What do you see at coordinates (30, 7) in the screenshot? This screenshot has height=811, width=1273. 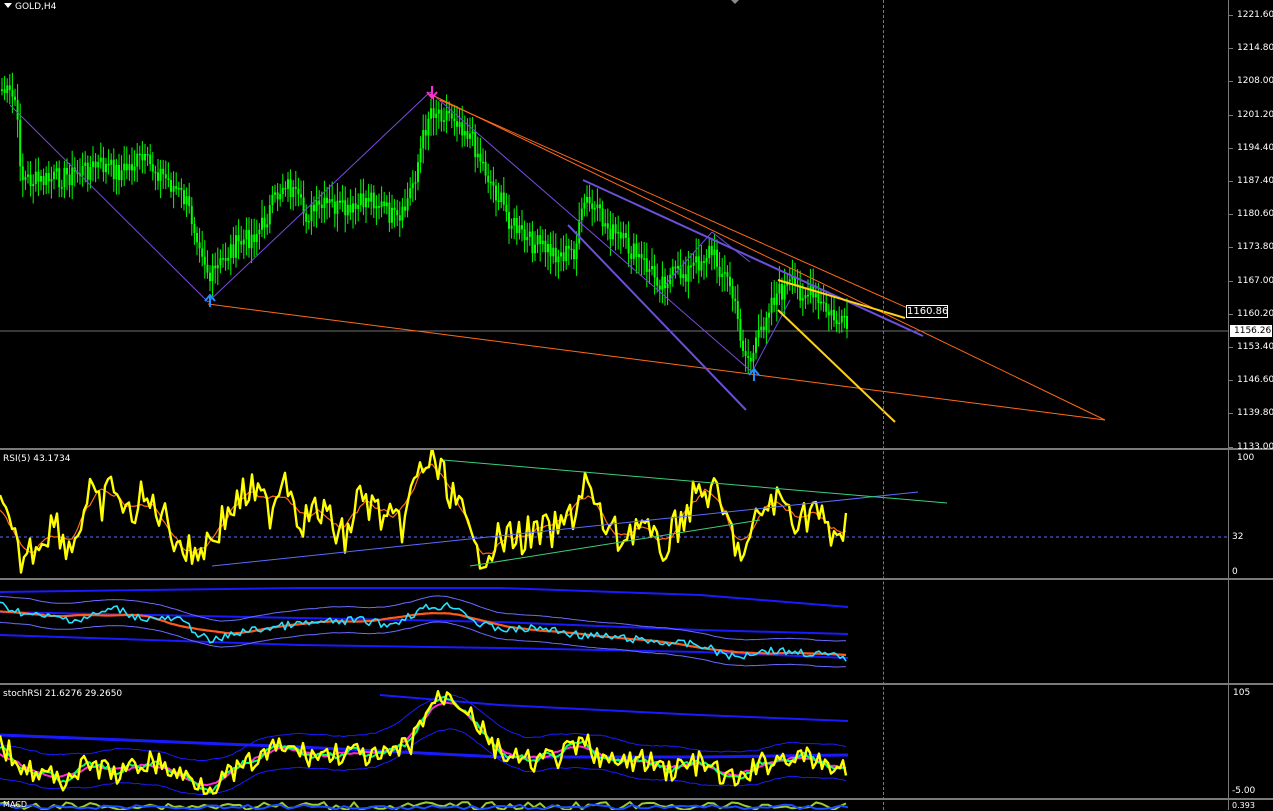 I see `symbol-title: GOLD,H4` at bounding box center [30, 7].